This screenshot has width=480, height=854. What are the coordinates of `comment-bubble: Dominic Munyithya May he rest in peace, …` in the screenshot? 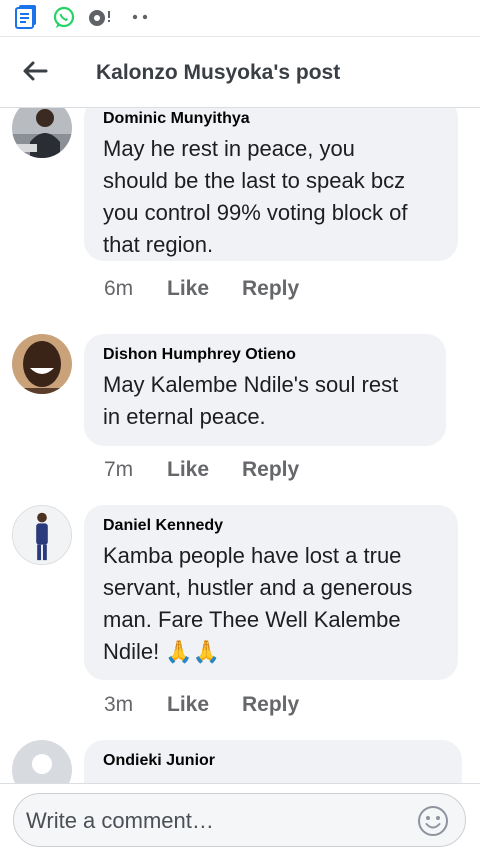 It's located at (271, 184).